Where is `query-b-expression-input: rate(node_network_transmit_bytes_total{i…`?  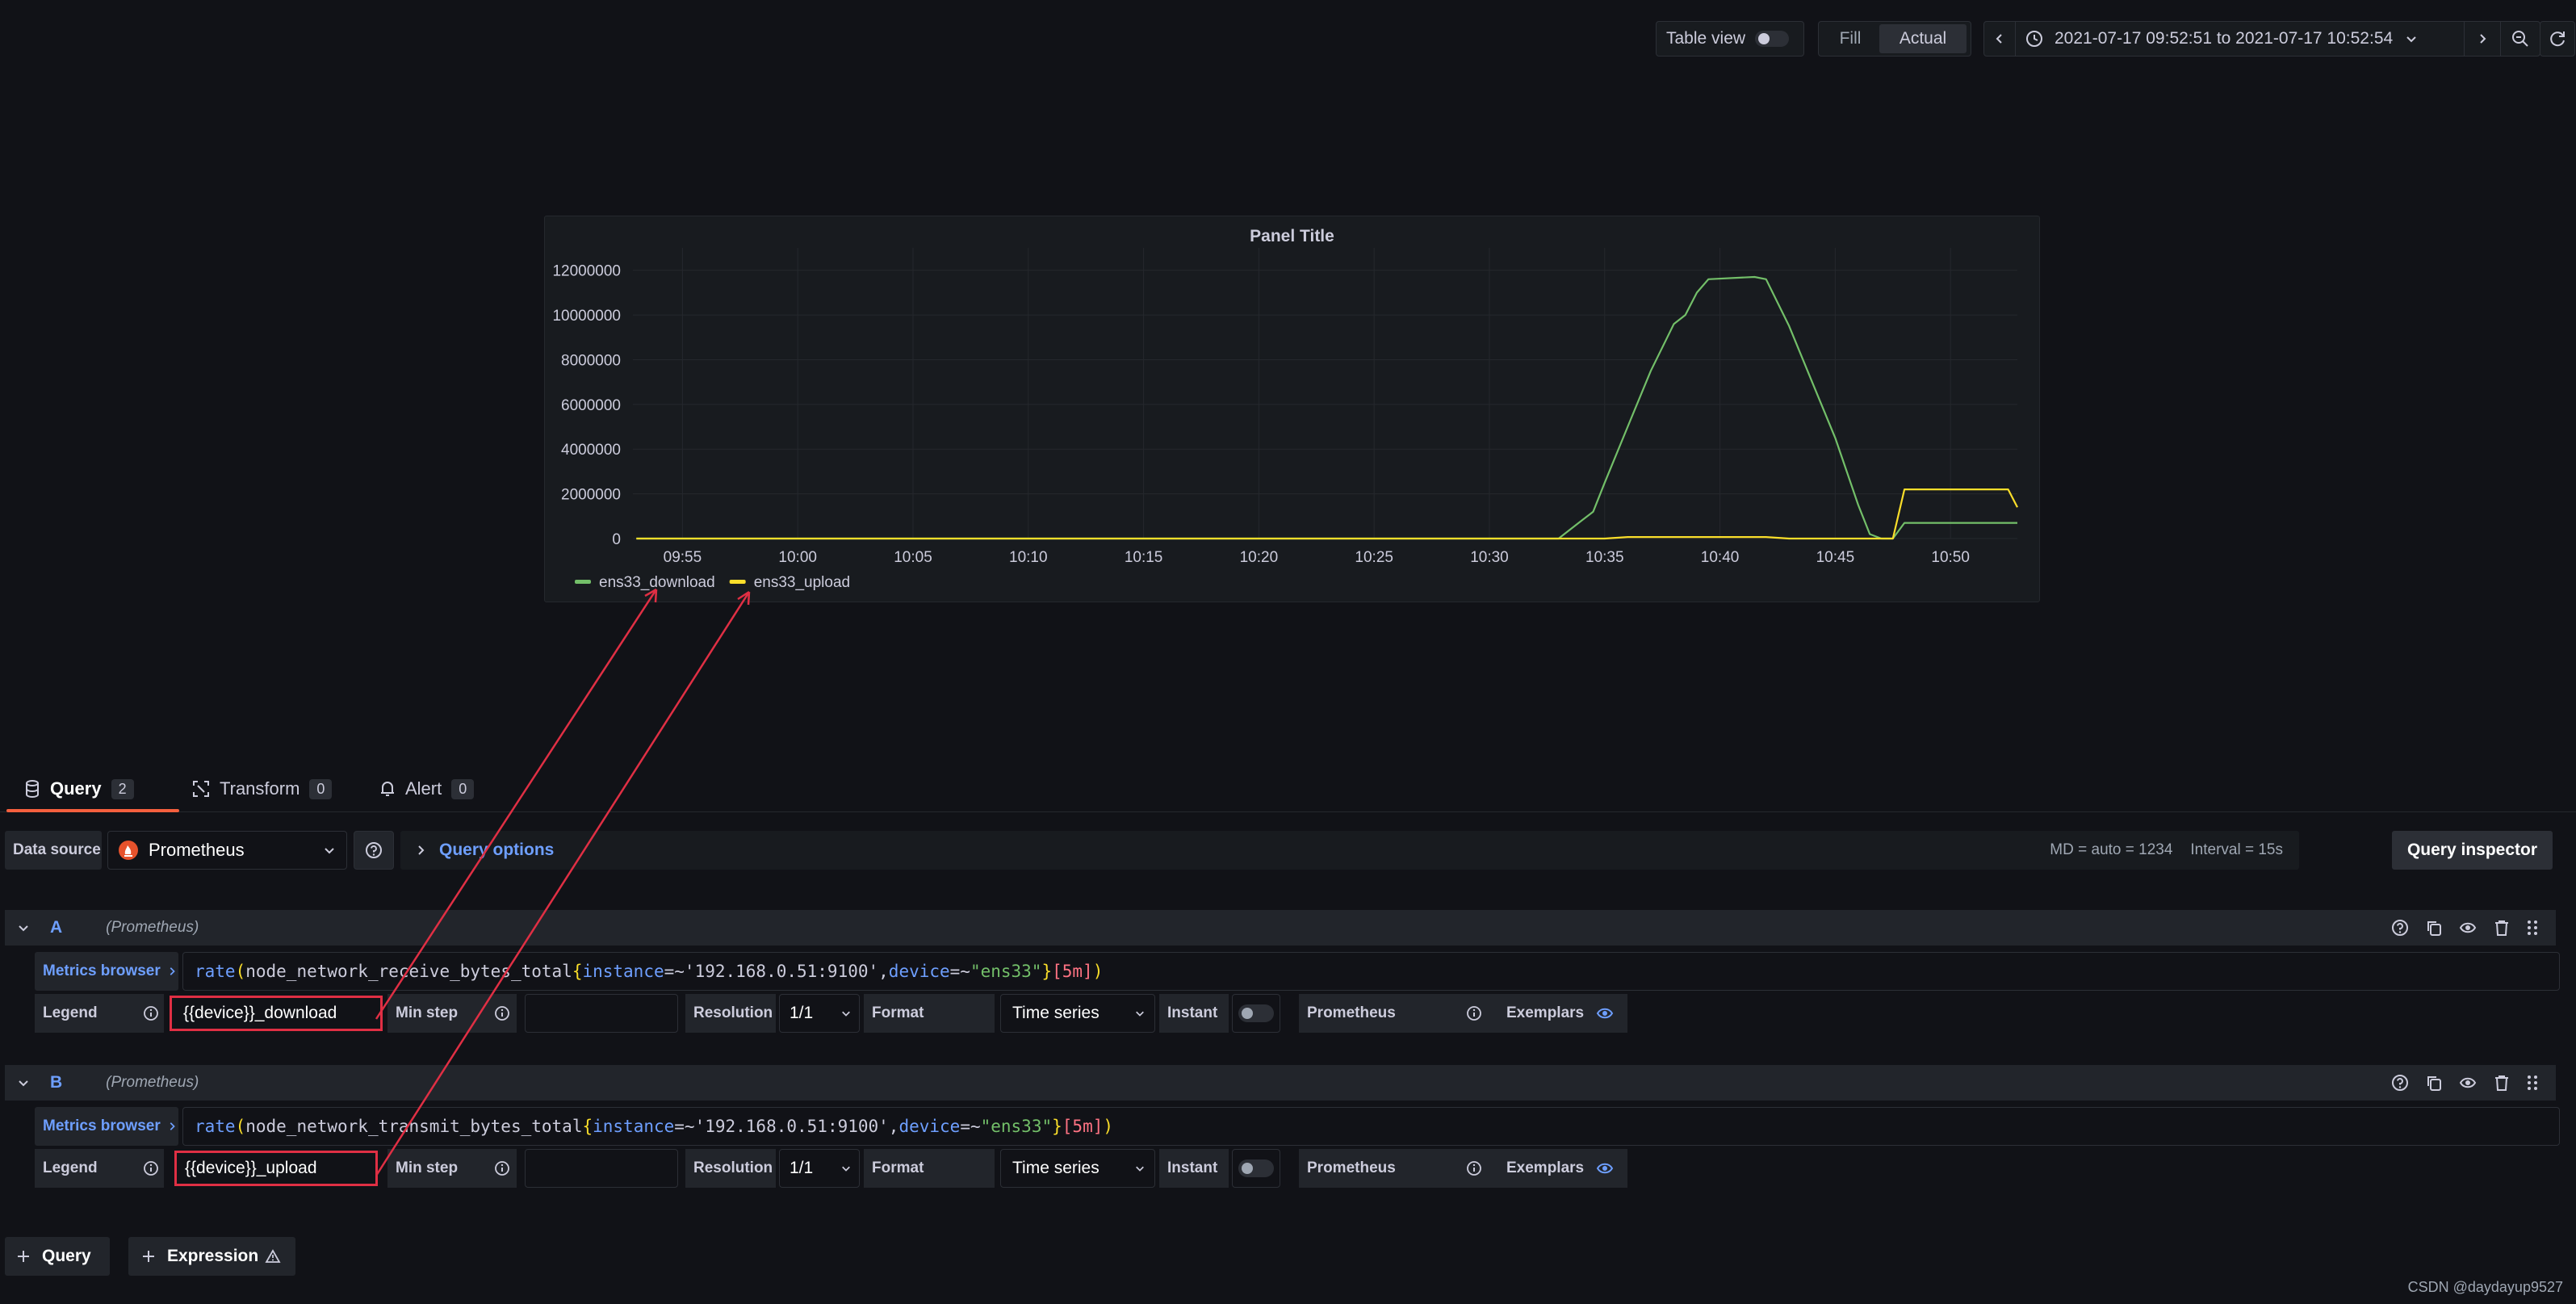
query-b-expression-input: rate(node_network_transmit_bytes_total{i… is located at coordinates (1371, 1126).